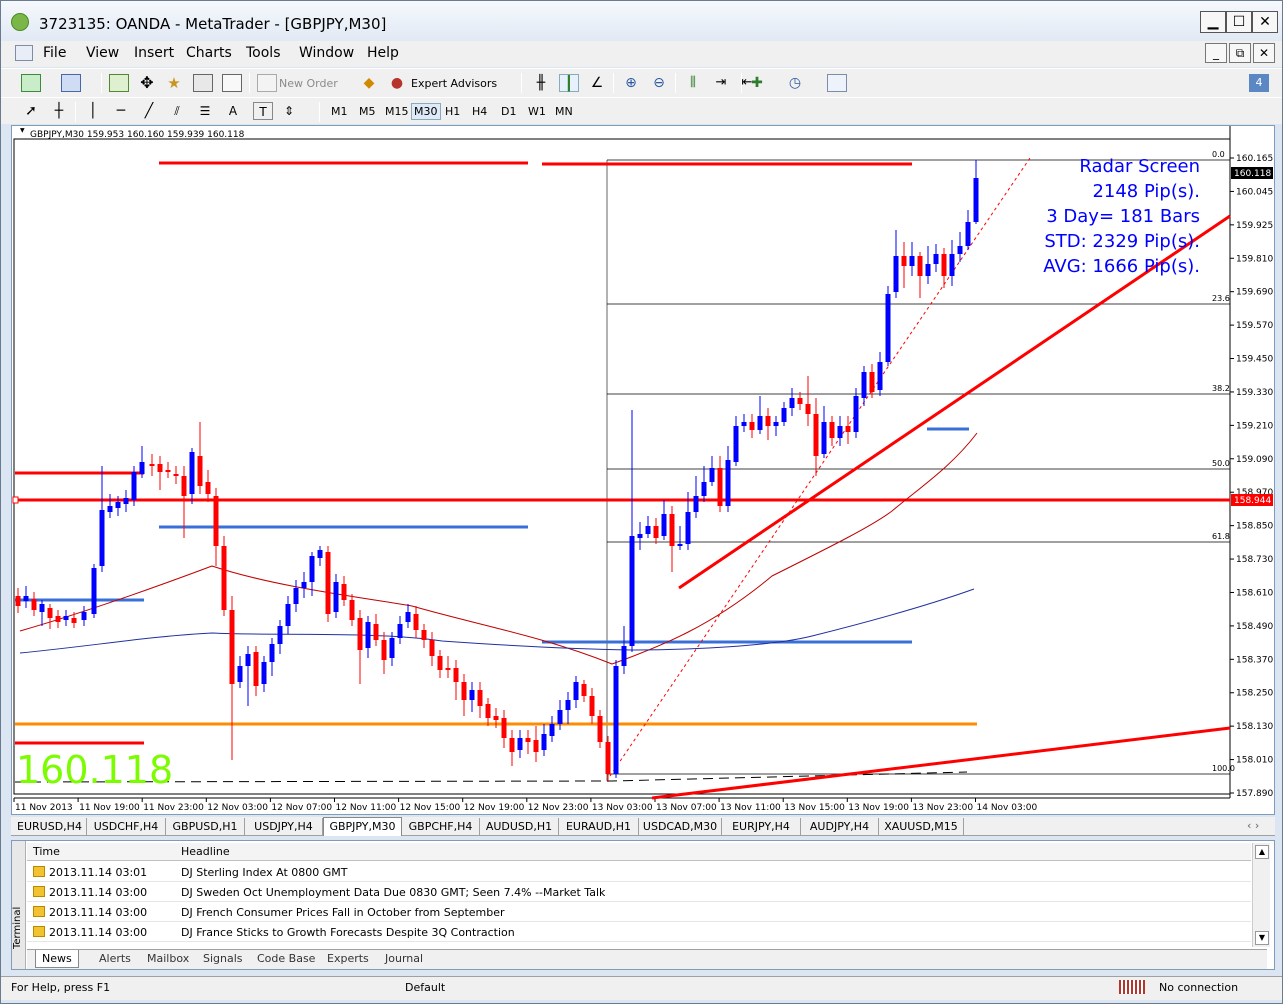 The width and height of the screenshot is (1283, 1004). Describe the element at coordinates (308, 83) in the screenshot. I see `new-order-button: New Order` at that location.